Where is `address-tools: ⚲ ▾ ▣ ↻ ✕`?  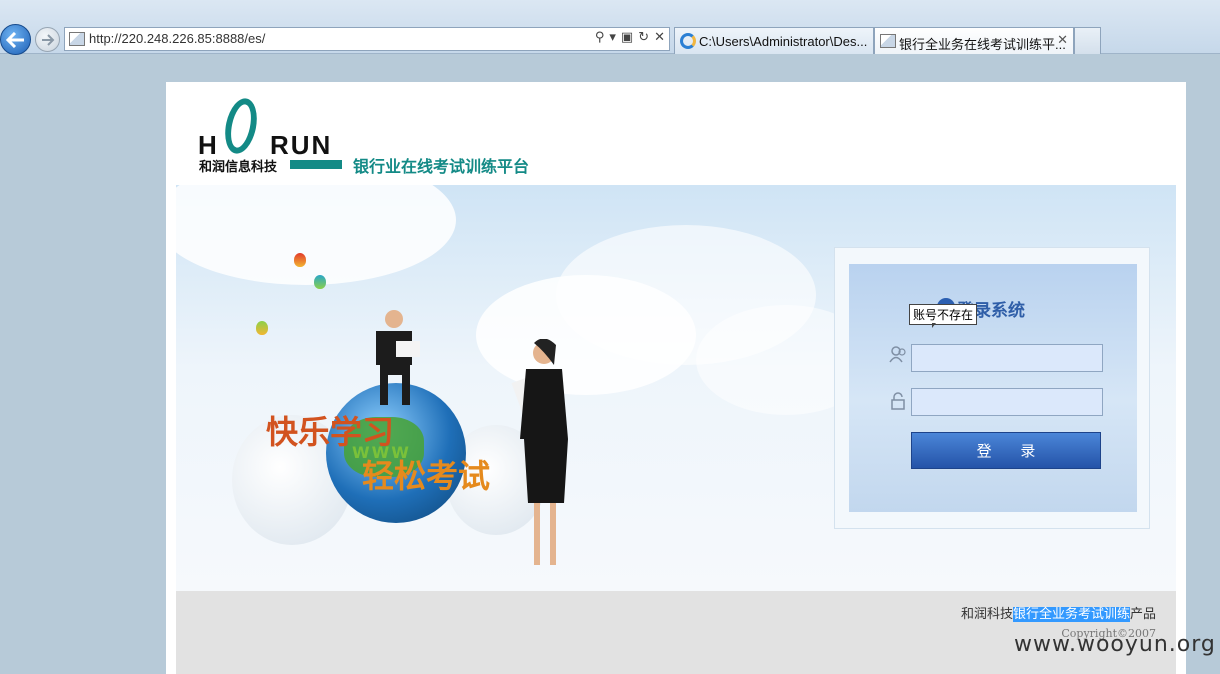 address-tools: ⚲ ▾ ▣ ↻ ✕ is located at coordinates (630, 37).